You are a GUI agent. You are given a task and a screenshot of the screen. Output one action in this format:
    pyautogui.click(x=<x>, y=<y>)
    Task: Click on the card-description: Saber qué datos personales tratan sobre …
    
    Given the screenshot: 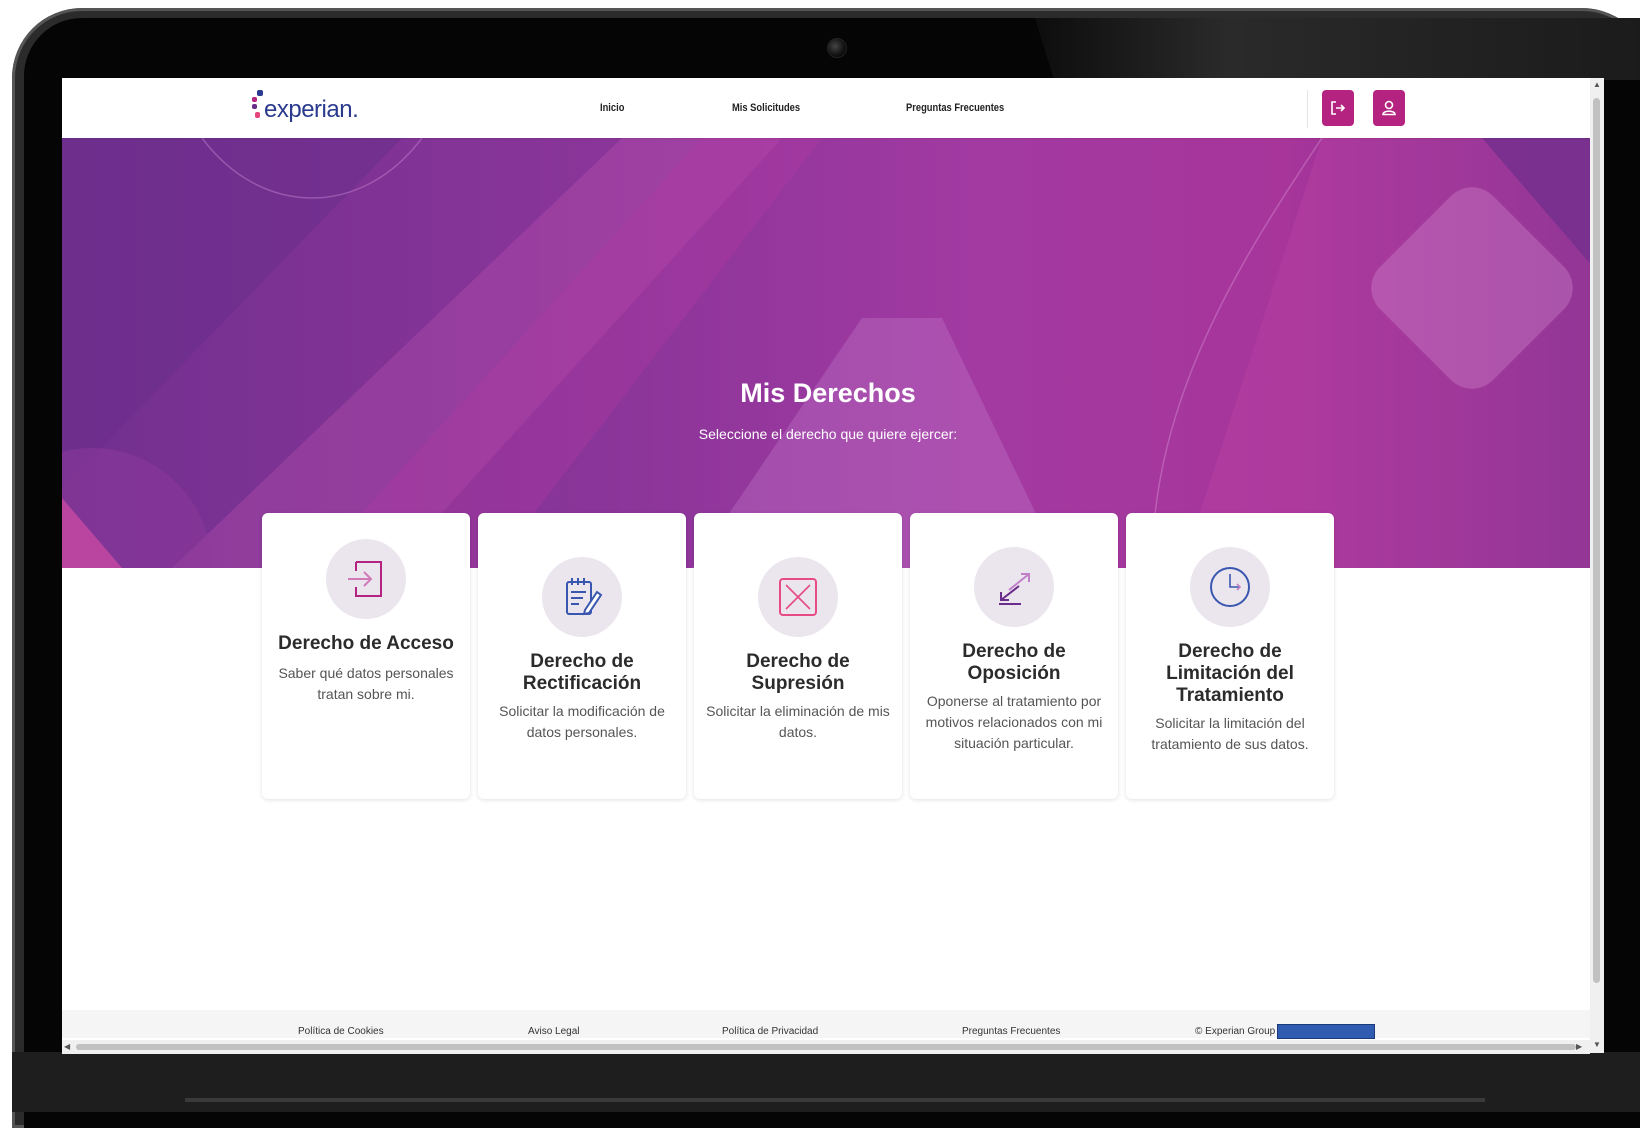 What is the action you would take?
    pyautogui.click(x=366, y=683)
    